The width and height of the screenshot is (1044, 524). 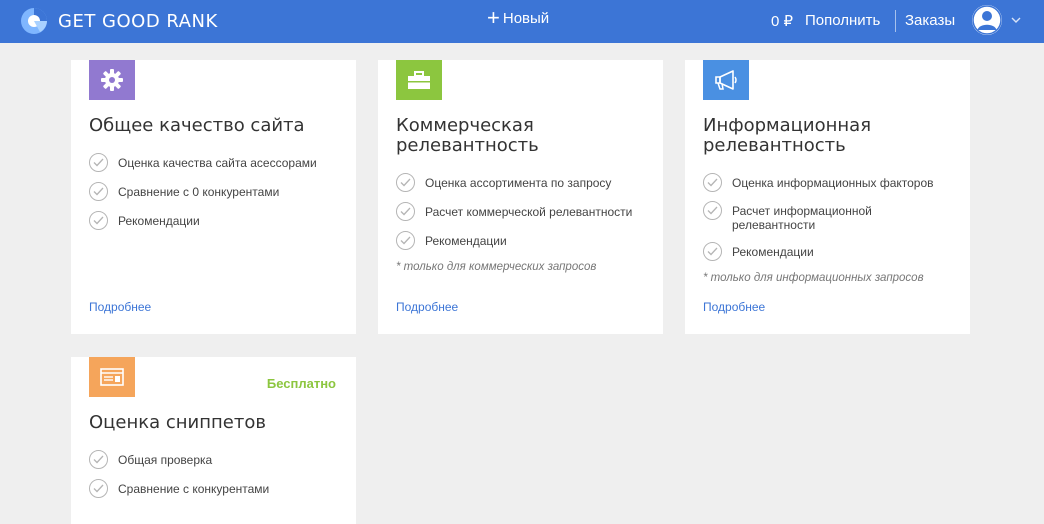 I want to click on megaphone-icon, so click(x=726, y=80).